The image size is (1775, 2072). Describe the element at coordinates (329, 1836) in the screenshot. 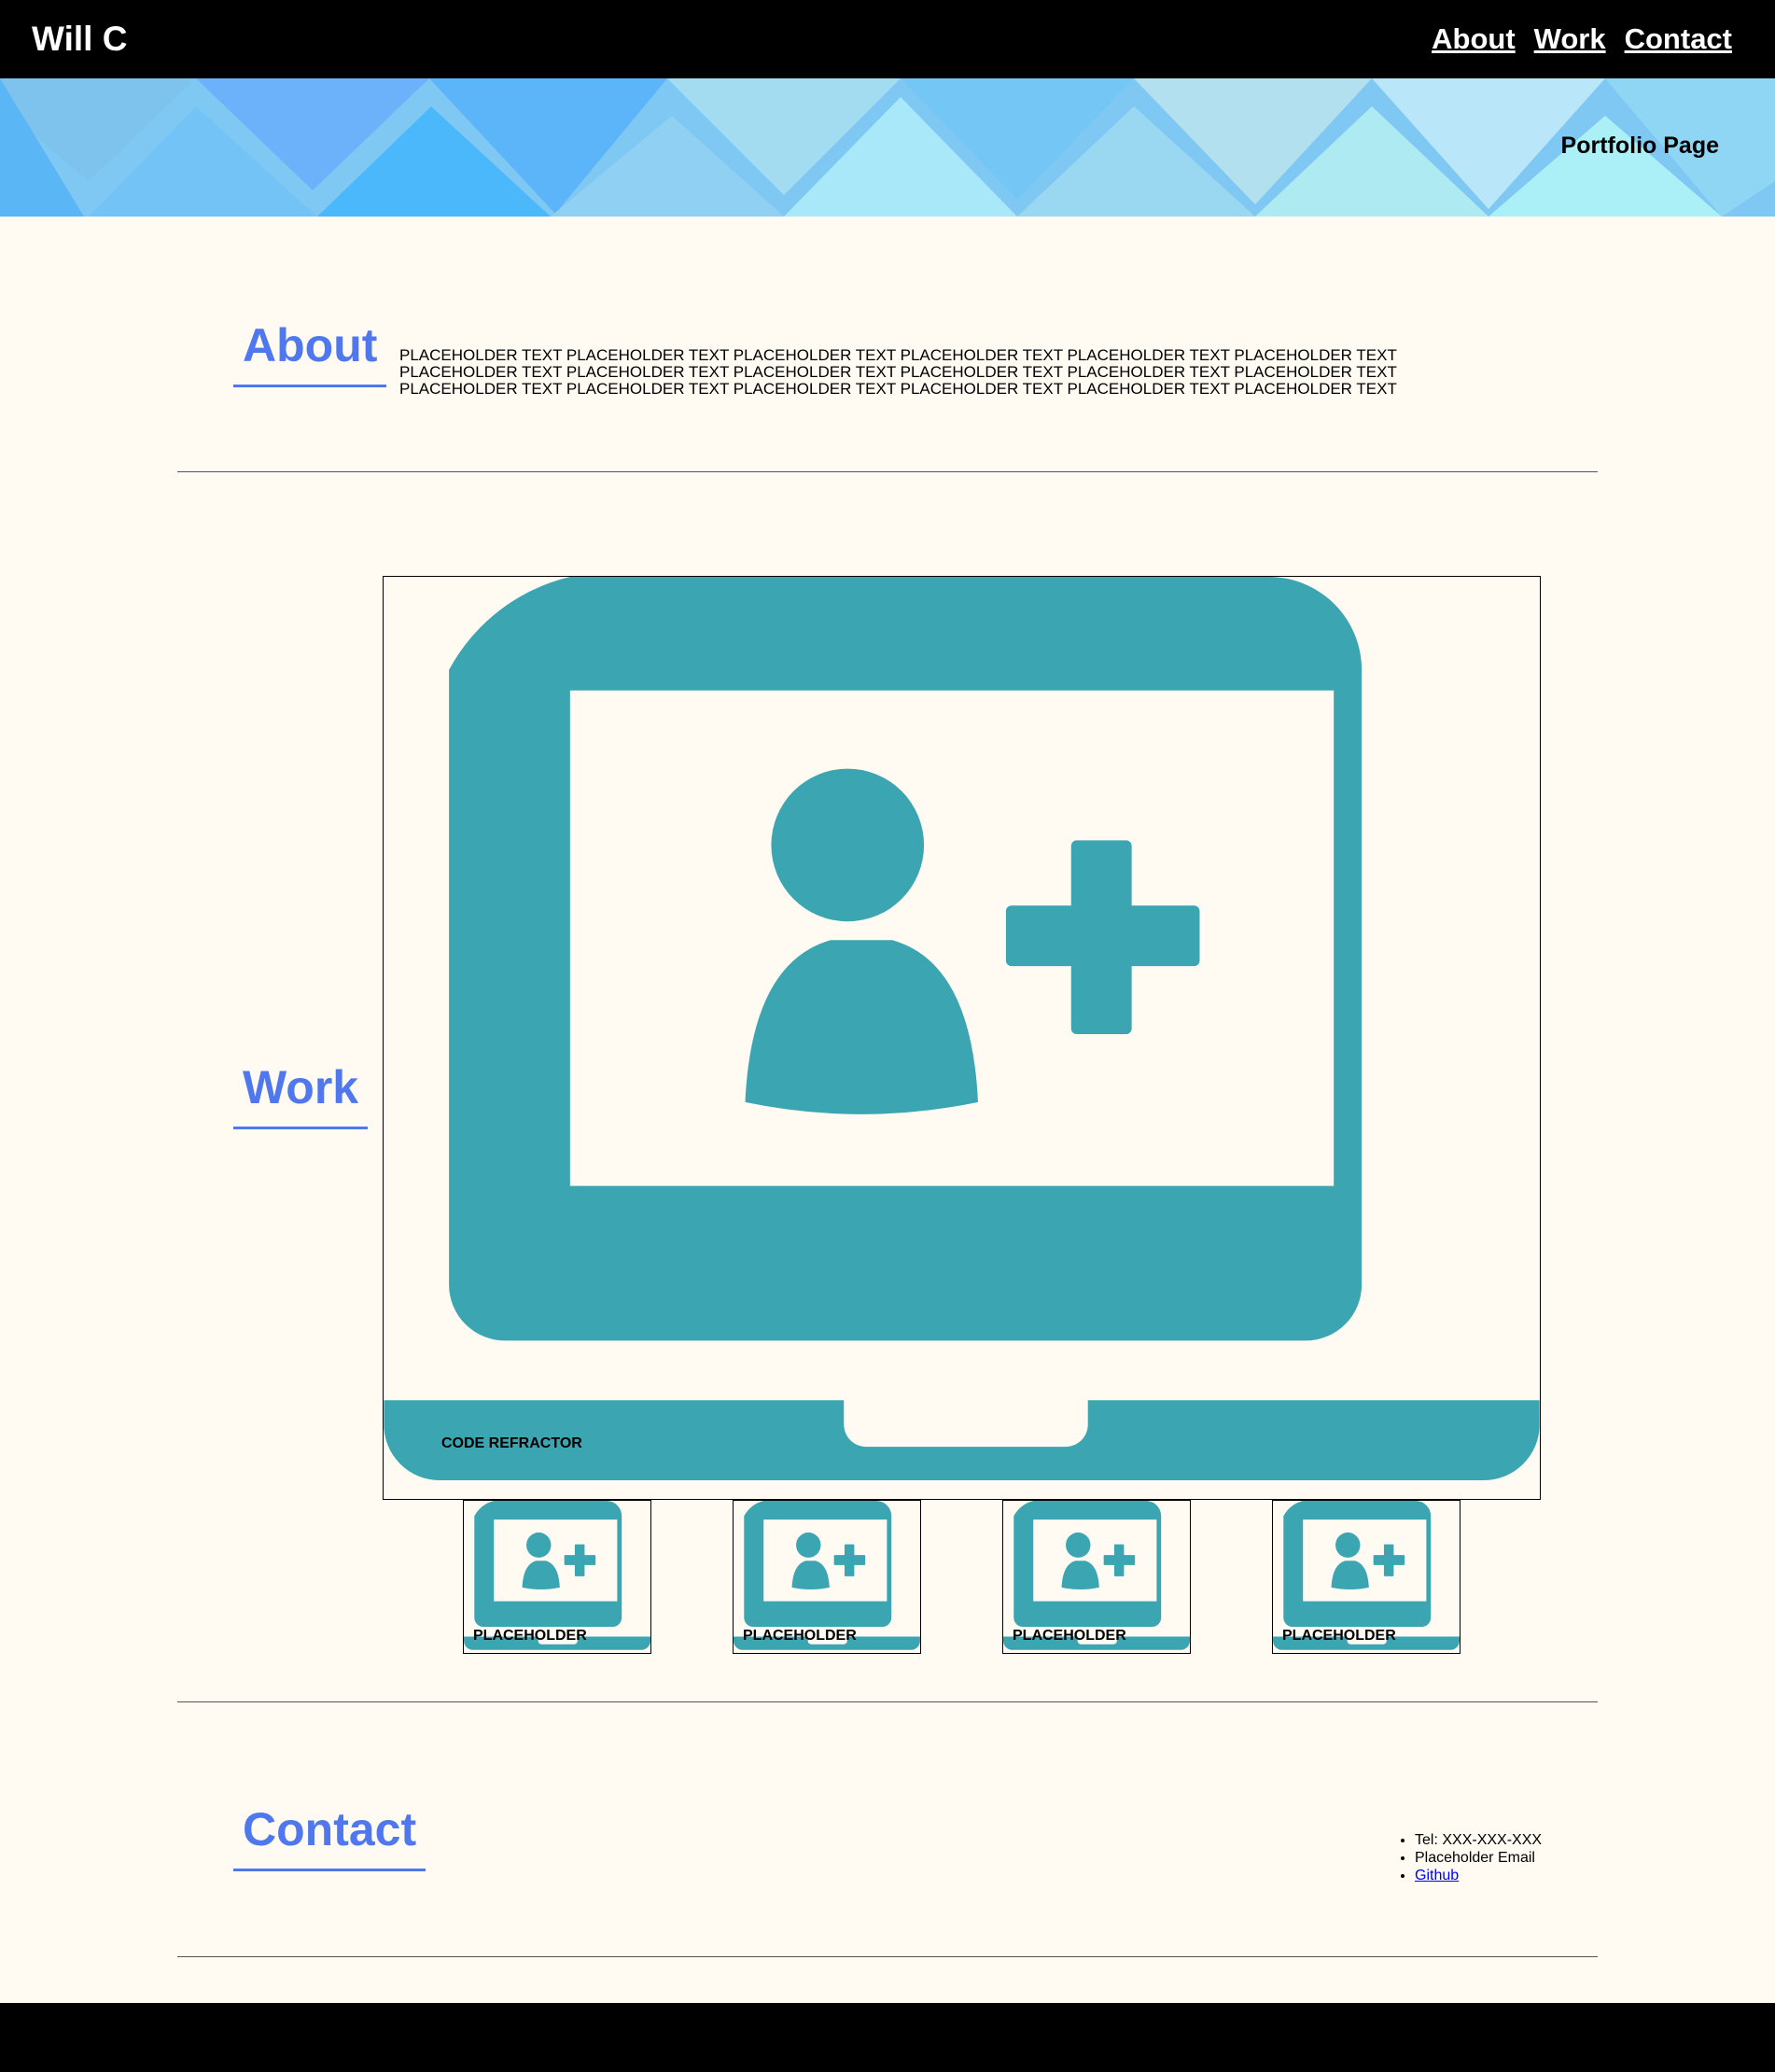

I see `contact-heading: Contact` at that location.